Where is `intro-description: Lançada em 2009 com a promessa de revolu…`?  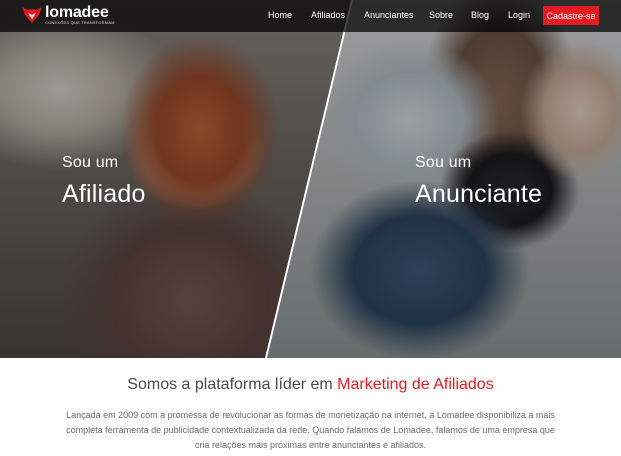 intro-description: Lançada em 2009 com a promessa de revolu… is located at coordinates (310, 430).